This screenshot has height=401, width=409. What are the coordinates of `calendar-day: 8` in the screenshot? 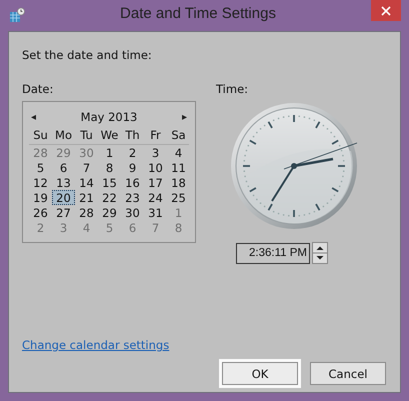 It's located at (109, 167).